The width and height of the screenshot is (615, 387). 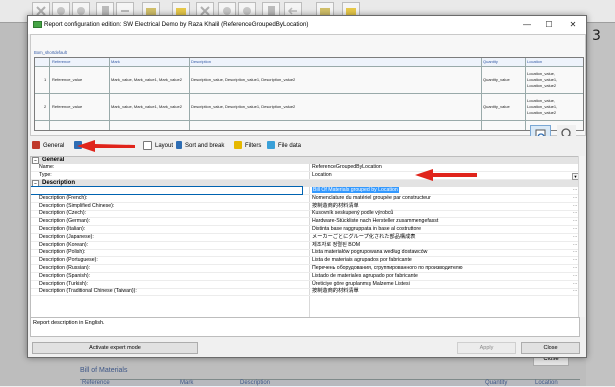 I want to click on preview-header-cell: Reference, so click(x=61, y=61).